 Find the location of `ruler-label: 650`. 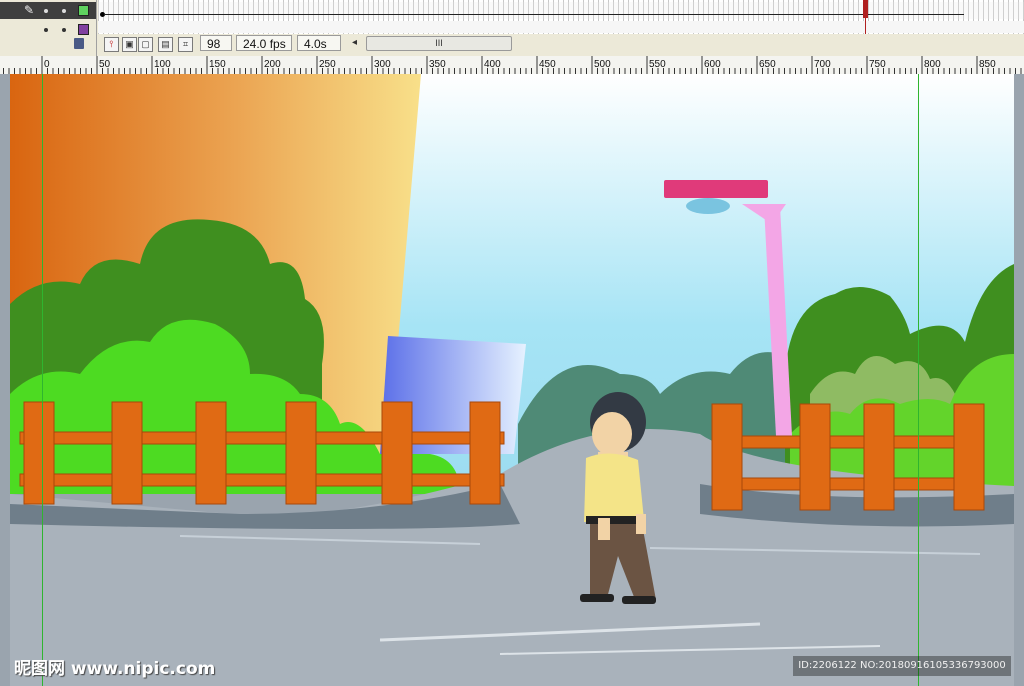

ruler-label: 650 is located at coordinates (767, 64).